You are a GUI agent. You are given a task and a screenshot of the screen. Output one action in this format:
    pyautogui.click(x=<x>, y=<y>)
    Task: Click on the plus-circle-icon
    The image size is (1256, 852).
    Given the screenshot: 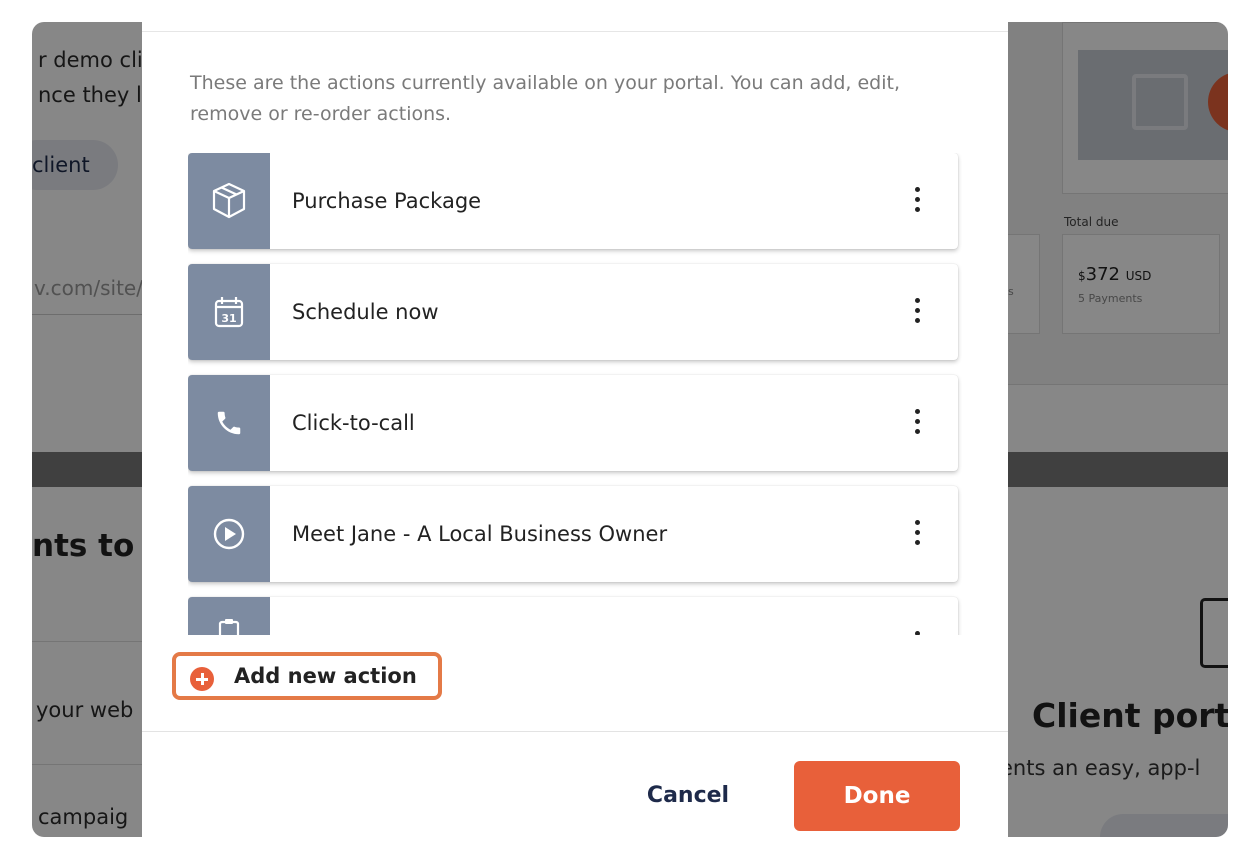 What is the action you would take?
    pyautogui.click(x=202, y=679)
    